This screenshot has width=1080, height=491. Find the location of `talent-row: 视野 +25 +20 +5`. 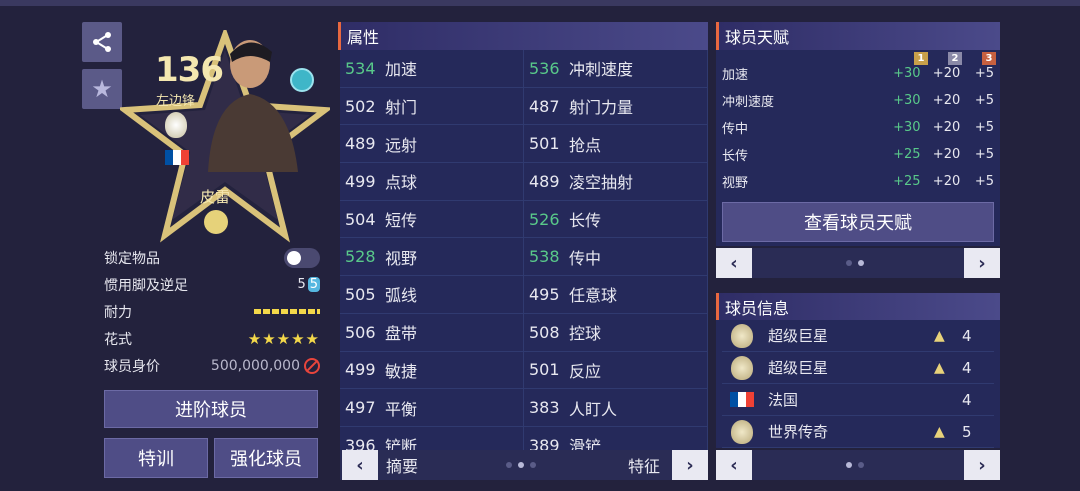

talent-row: 视野 +25 +20 +5 is located at coordinates (858, 181).